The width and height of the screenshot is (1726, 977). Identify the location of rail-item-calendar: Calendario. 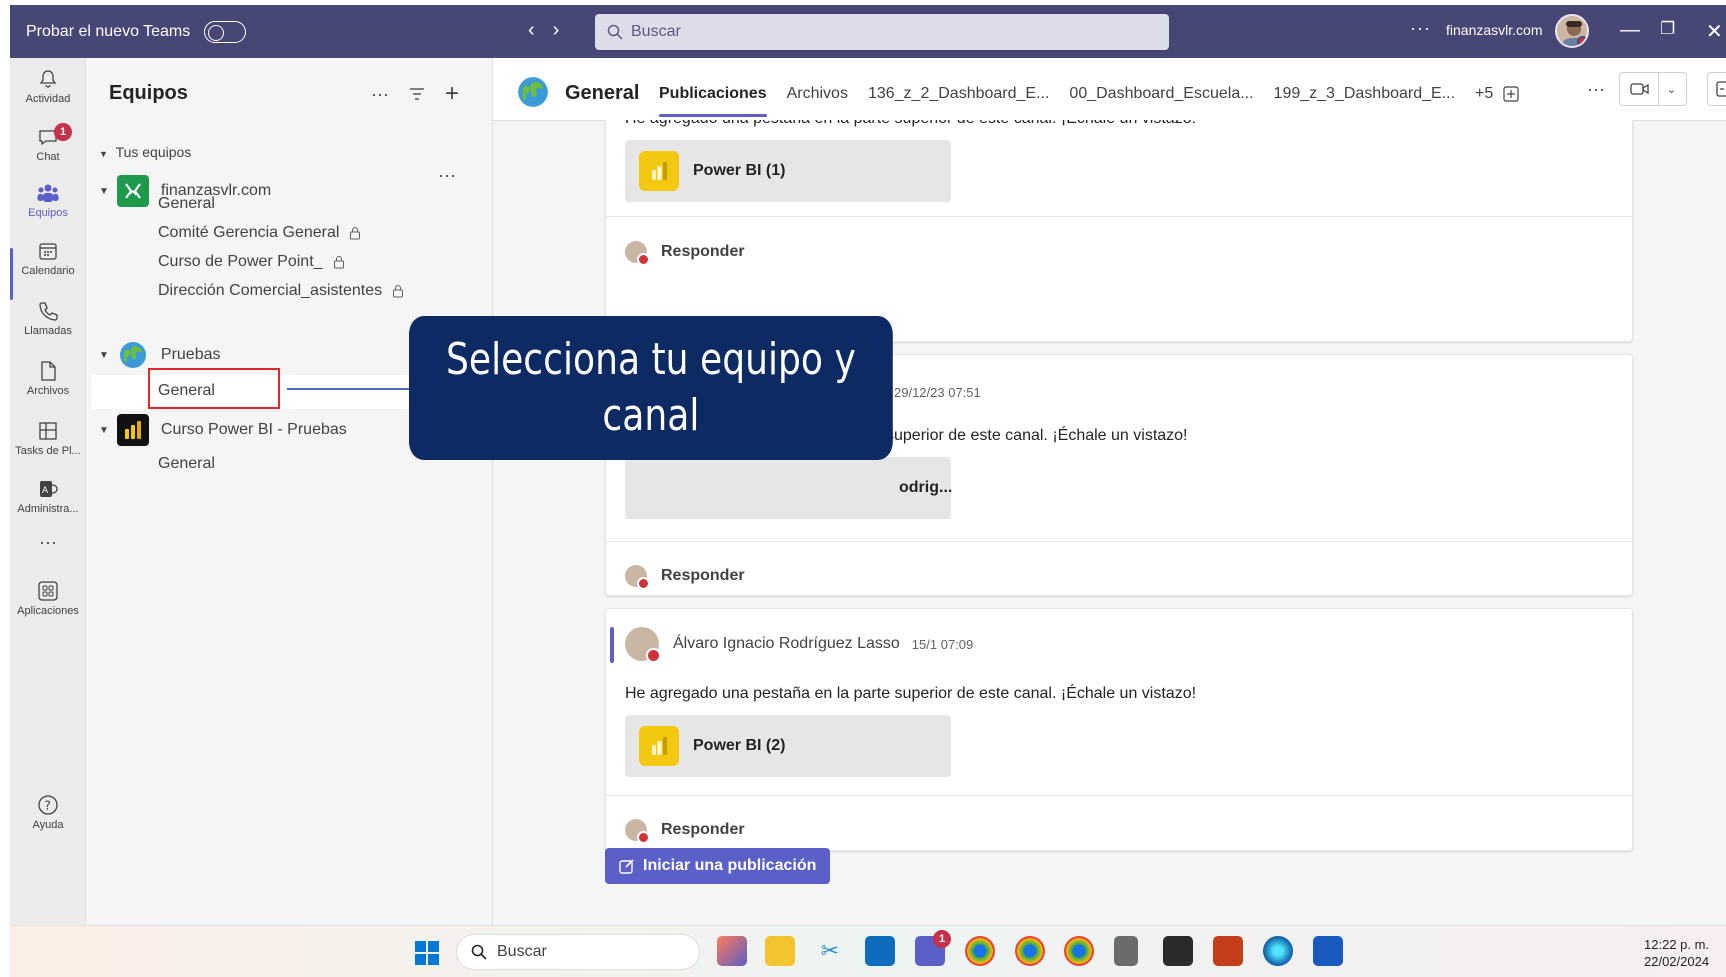
(48, 258).